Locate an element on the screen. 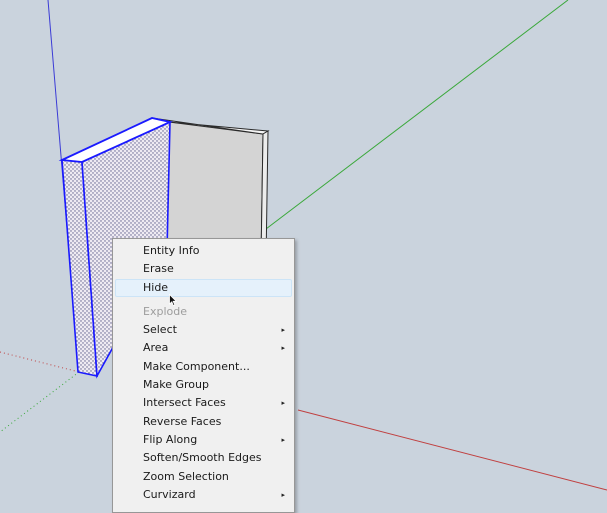 The width and height of the screenshot is (607, 513). menu-item-flip-along: Flip Along ▸ is located at coordinates (203, 440).